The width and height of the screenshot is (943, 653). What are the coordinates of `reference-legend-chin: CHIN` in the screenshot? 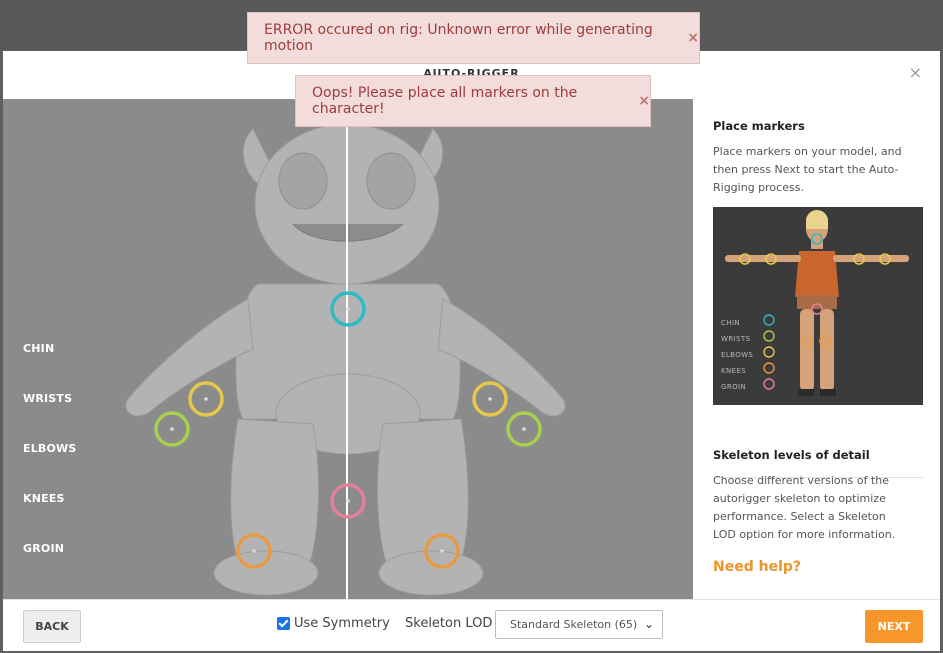 It's located at (731, 323).